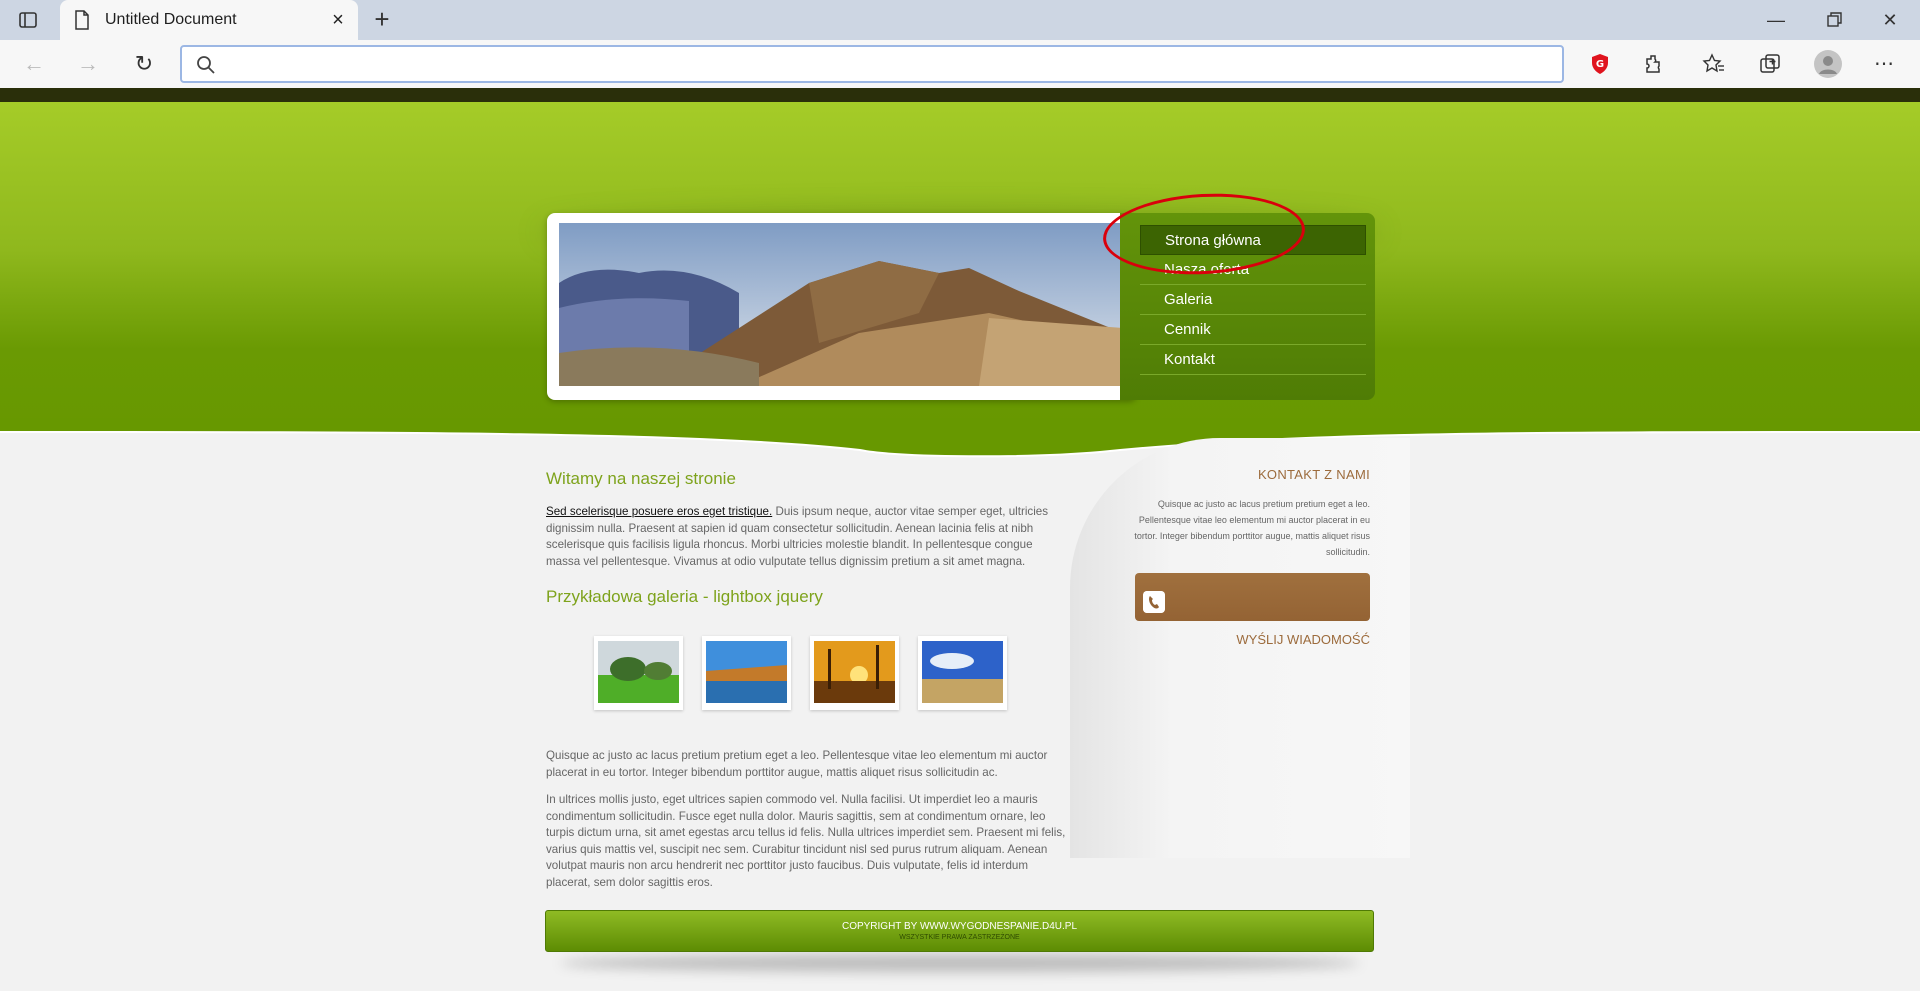 This screenshot has width=1920, height=991. Describe the element at coordinates (1253, 360) in the screenshot. I see `menu-item-kontakt: Kontakt` at that location.